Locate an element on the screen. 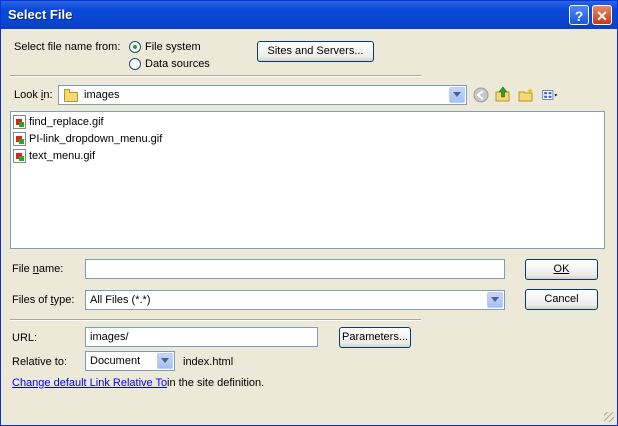 This screenshot has height=426, width=618. look-in-dropdown: images is located at coordinates (262, 95).